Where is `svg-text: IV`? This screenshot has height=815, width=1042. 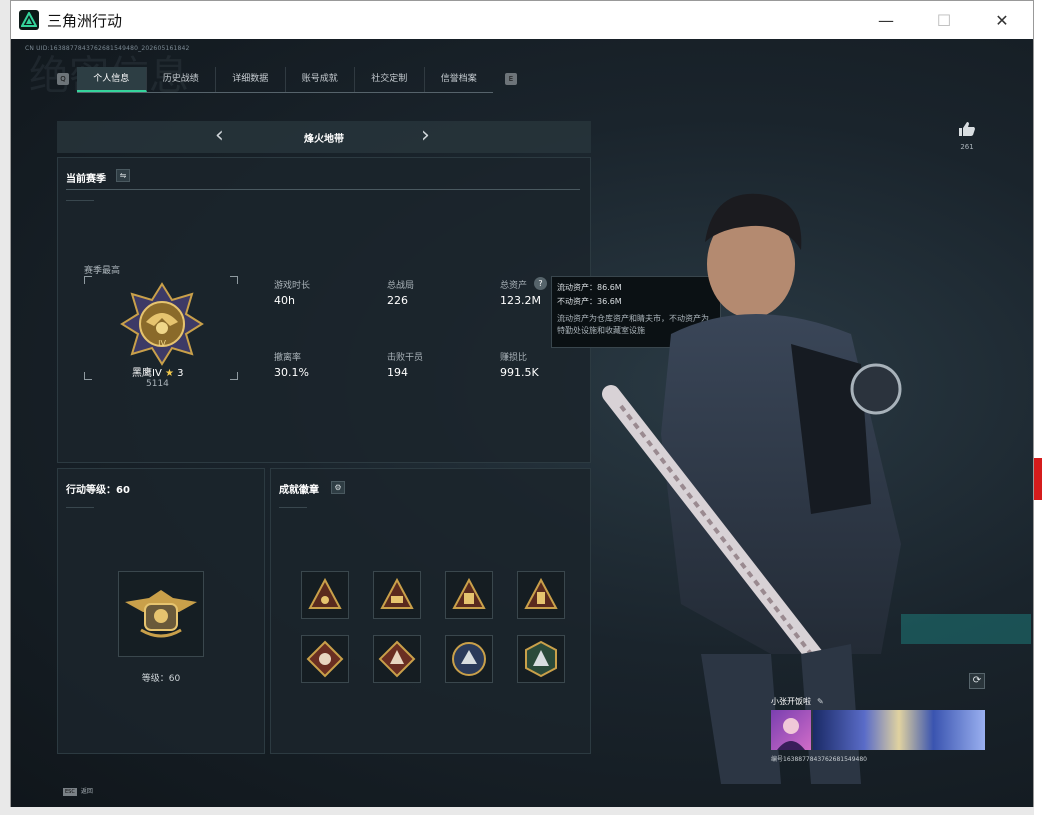 svg-text: IV is located at coordinates (162, 343).